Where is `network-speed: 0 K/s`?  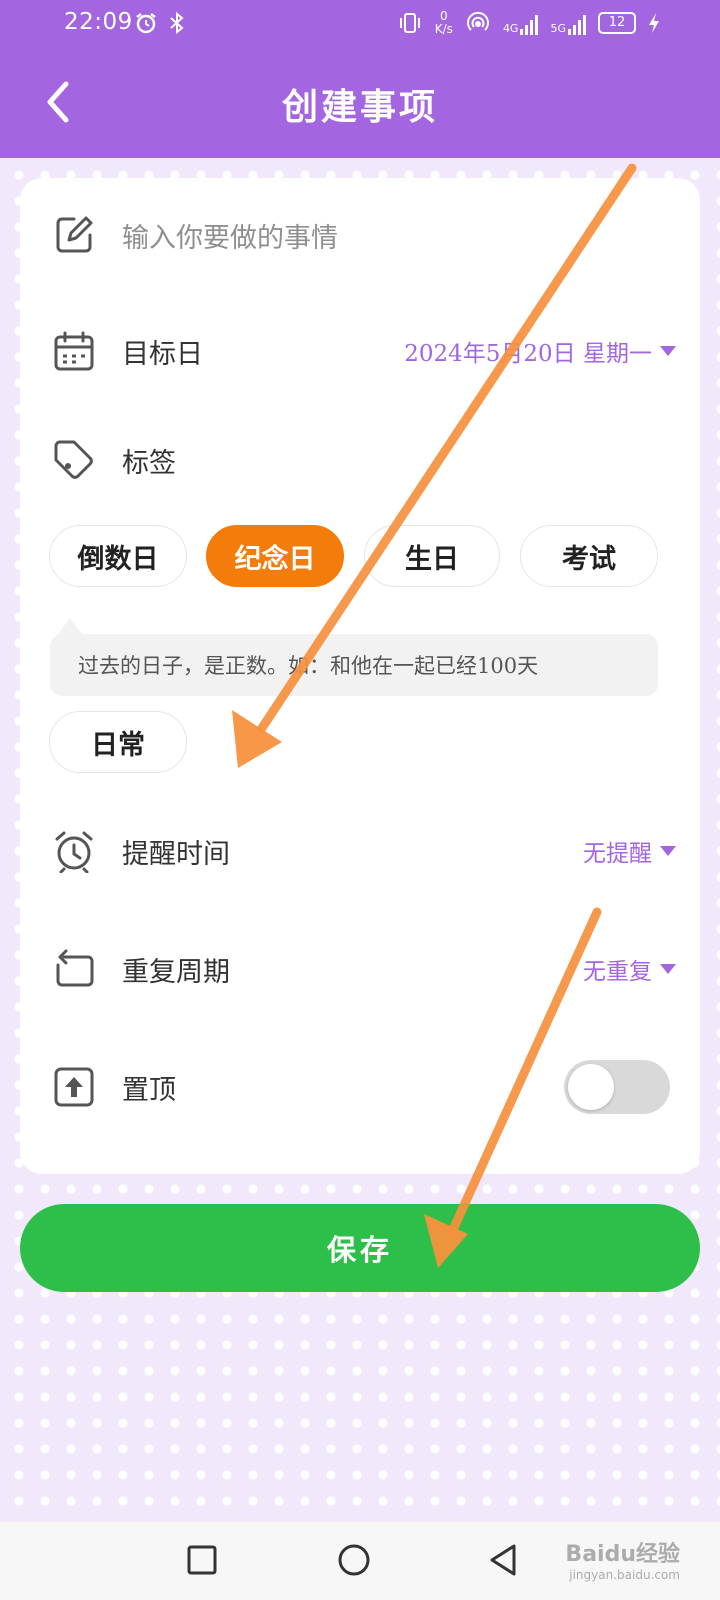
network-speed: 0 K/s is located at coordinates (444, 23).